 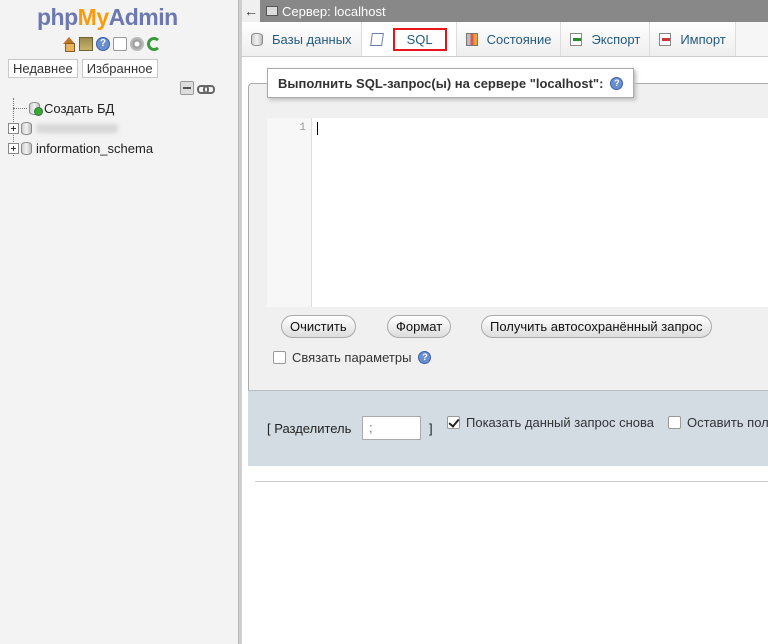 I want to click on export-icon, so click(x=576, y=39).